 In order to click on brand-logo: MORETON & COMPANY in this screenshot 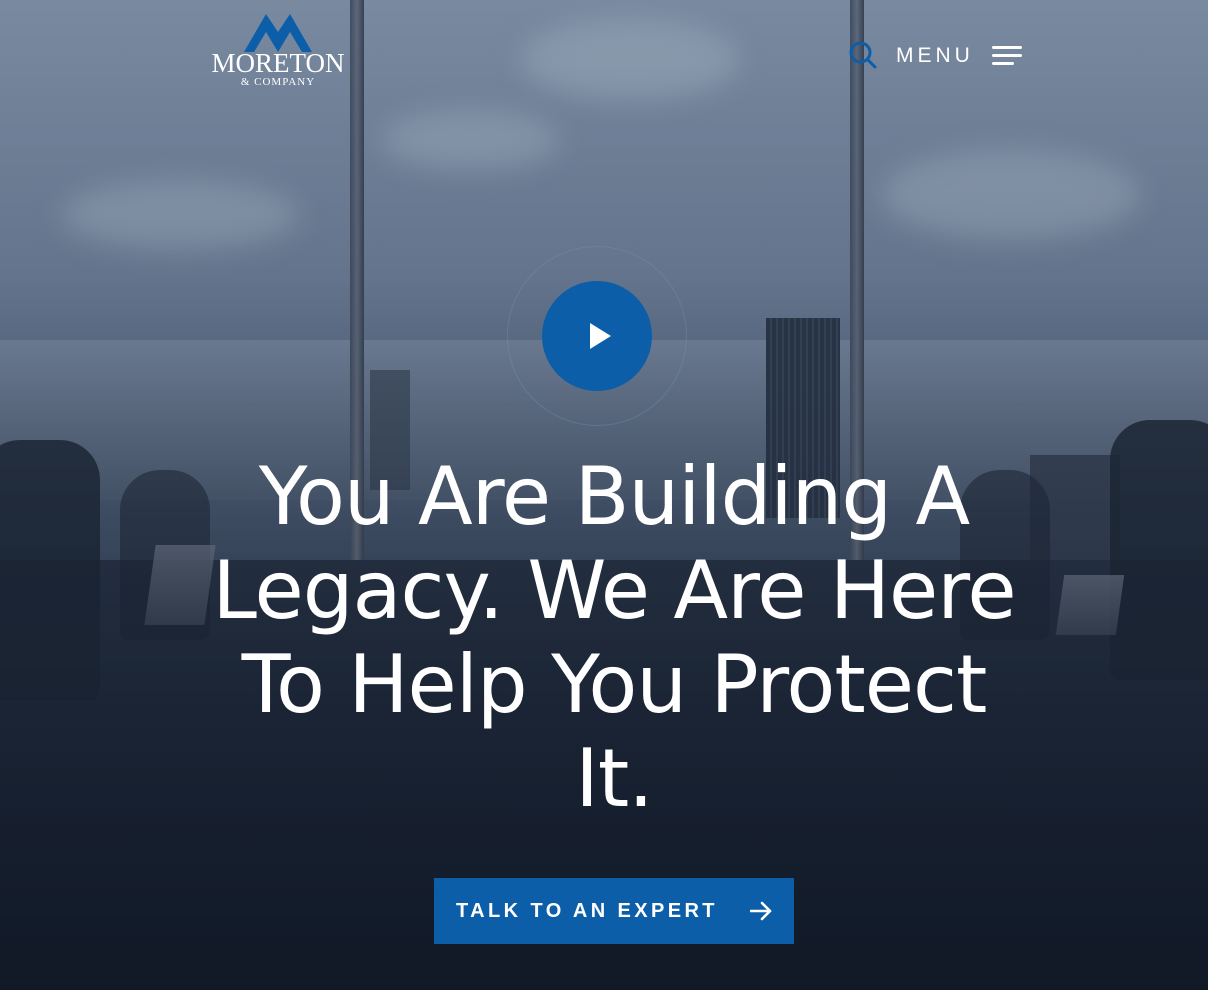, I will do `click(278, 55)`.